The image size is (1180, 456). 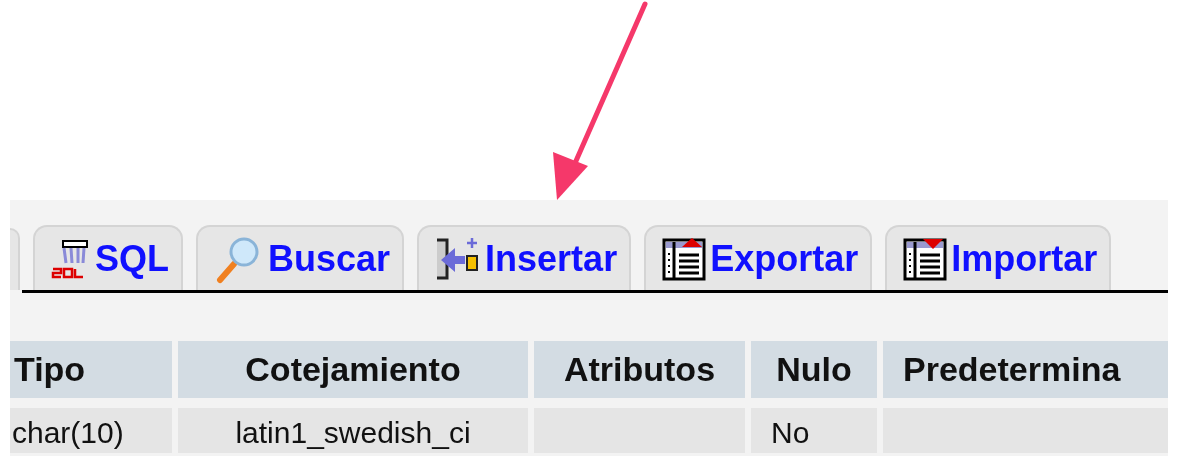 What do you see at coordinates (15, 259) in the screenshot?
I see `tab-edge` at bounding box center [15, 259].